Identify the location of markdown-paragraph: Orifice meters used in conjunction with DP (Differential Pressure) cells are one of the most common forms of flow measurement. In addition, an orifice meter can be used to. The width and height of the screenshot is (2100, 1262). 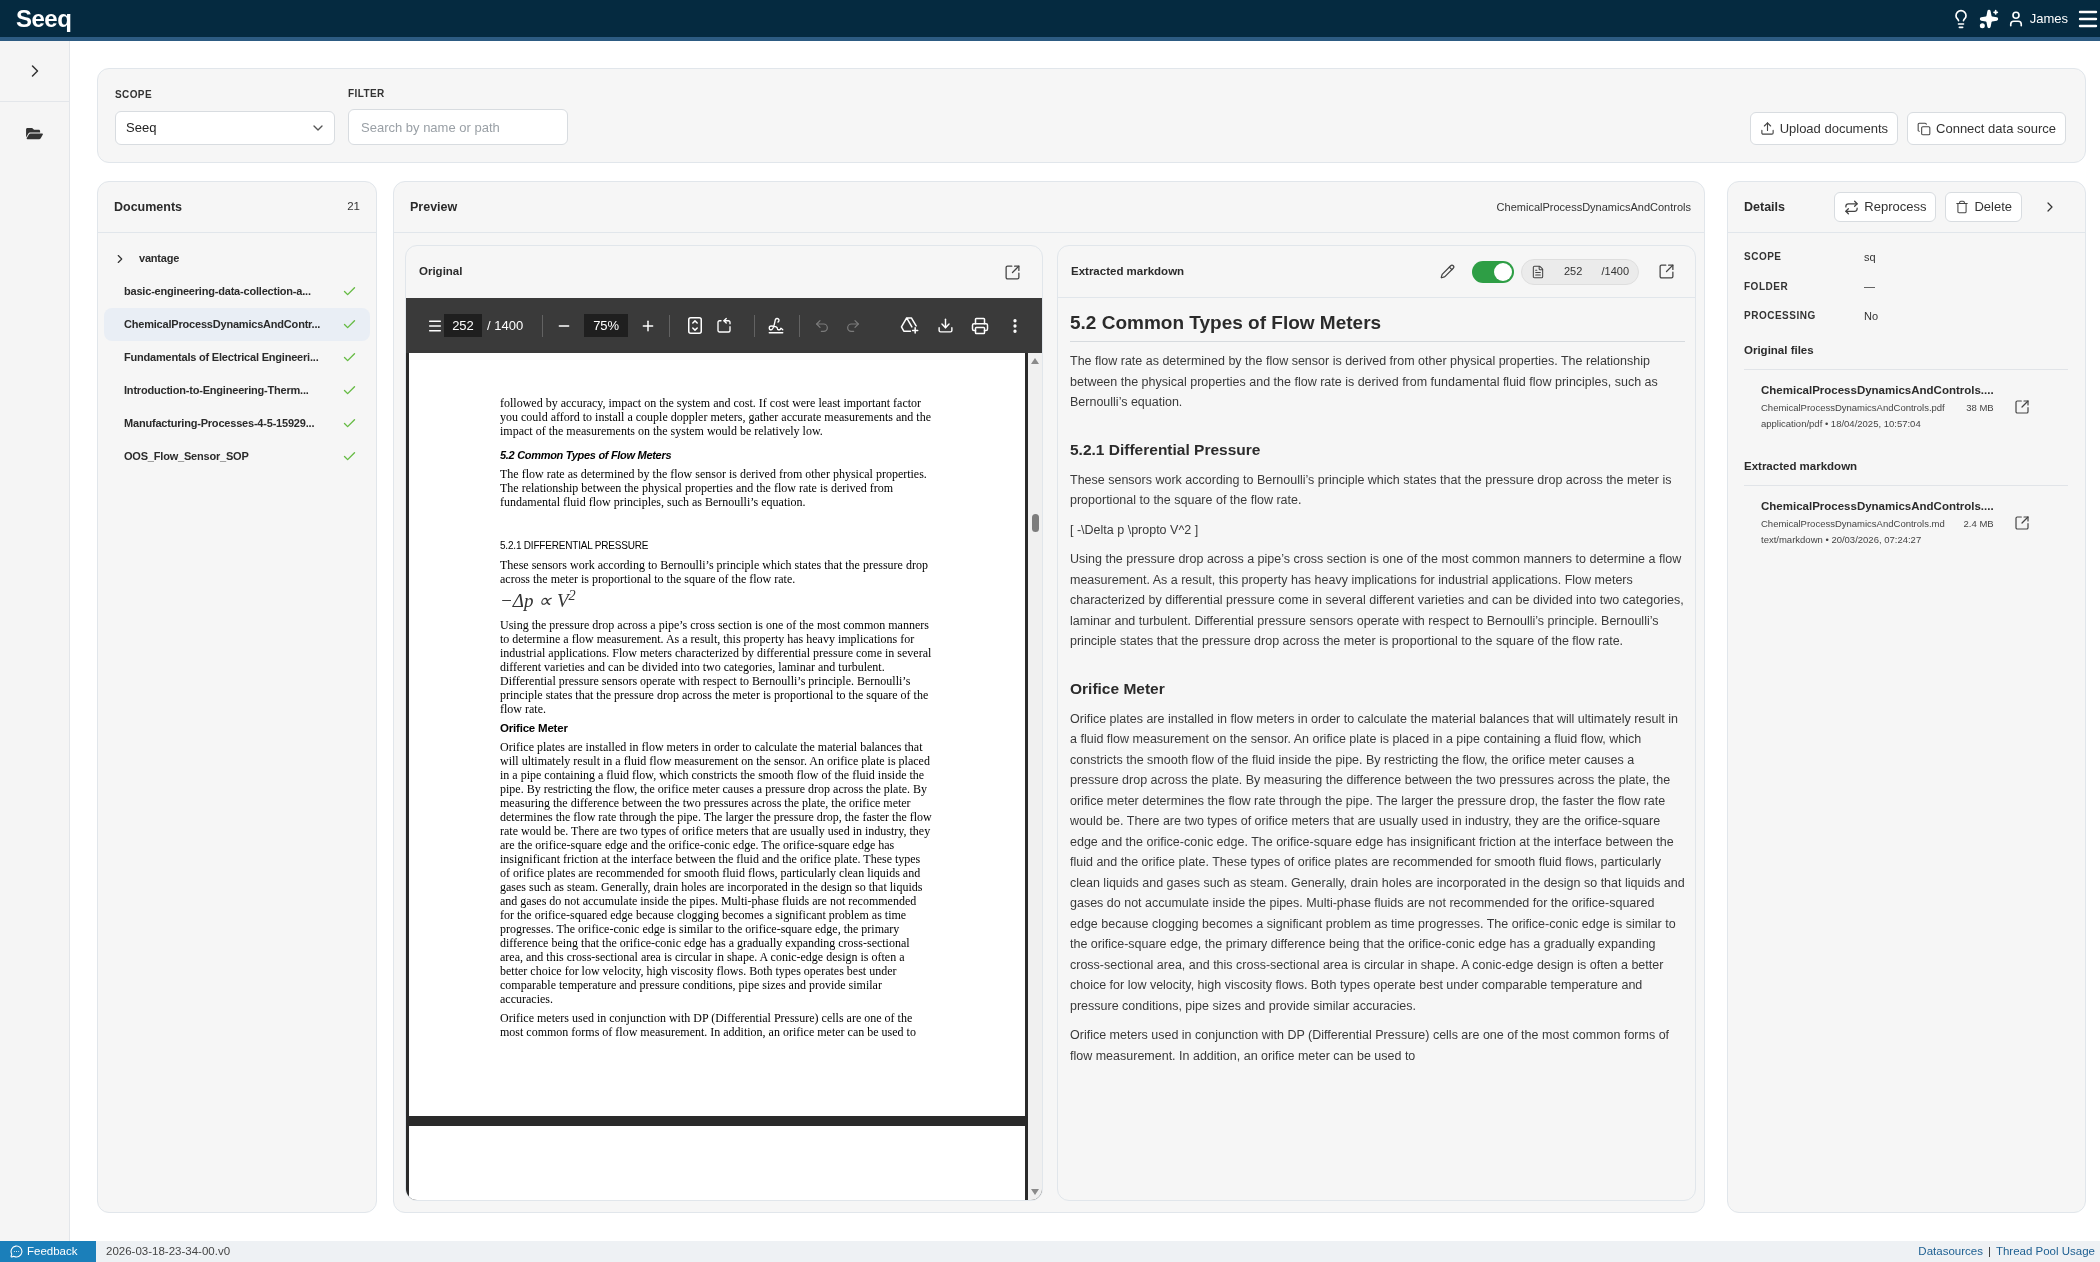
(1370, 1046).